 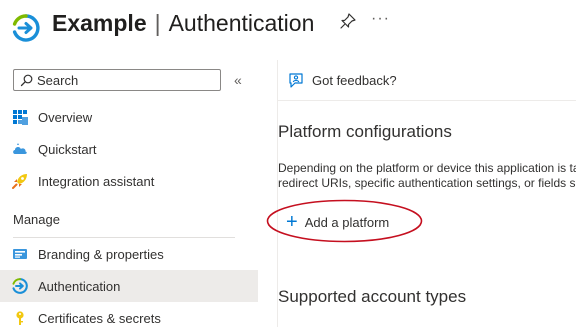 What do you see at coordinates (65, 117) in the screenshot?
I see `sidebar-item-label: Overview` at bounding box center [65, 117].